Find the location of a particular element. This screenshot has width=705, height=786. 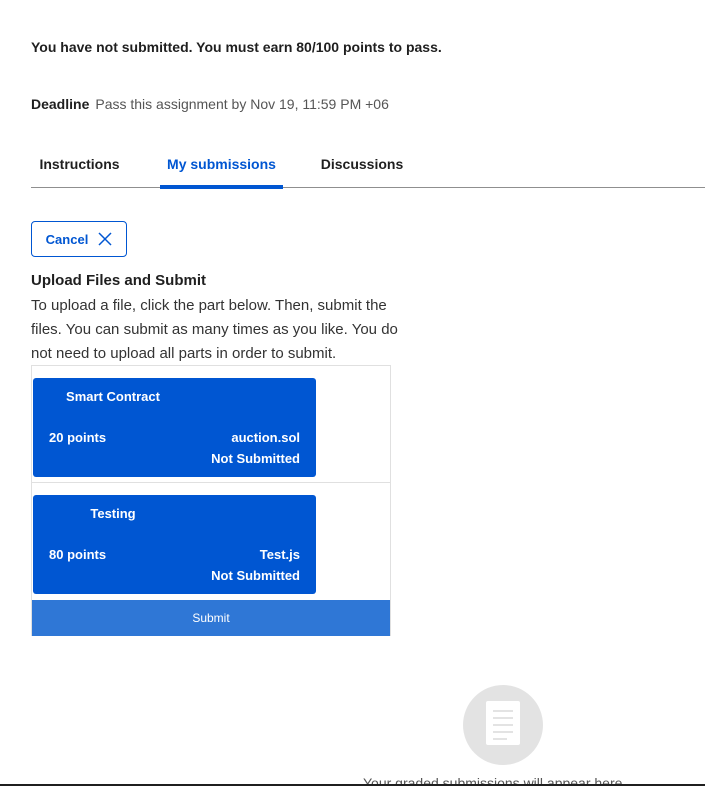

part-points: 20 points is located at coordinates (78, 437).